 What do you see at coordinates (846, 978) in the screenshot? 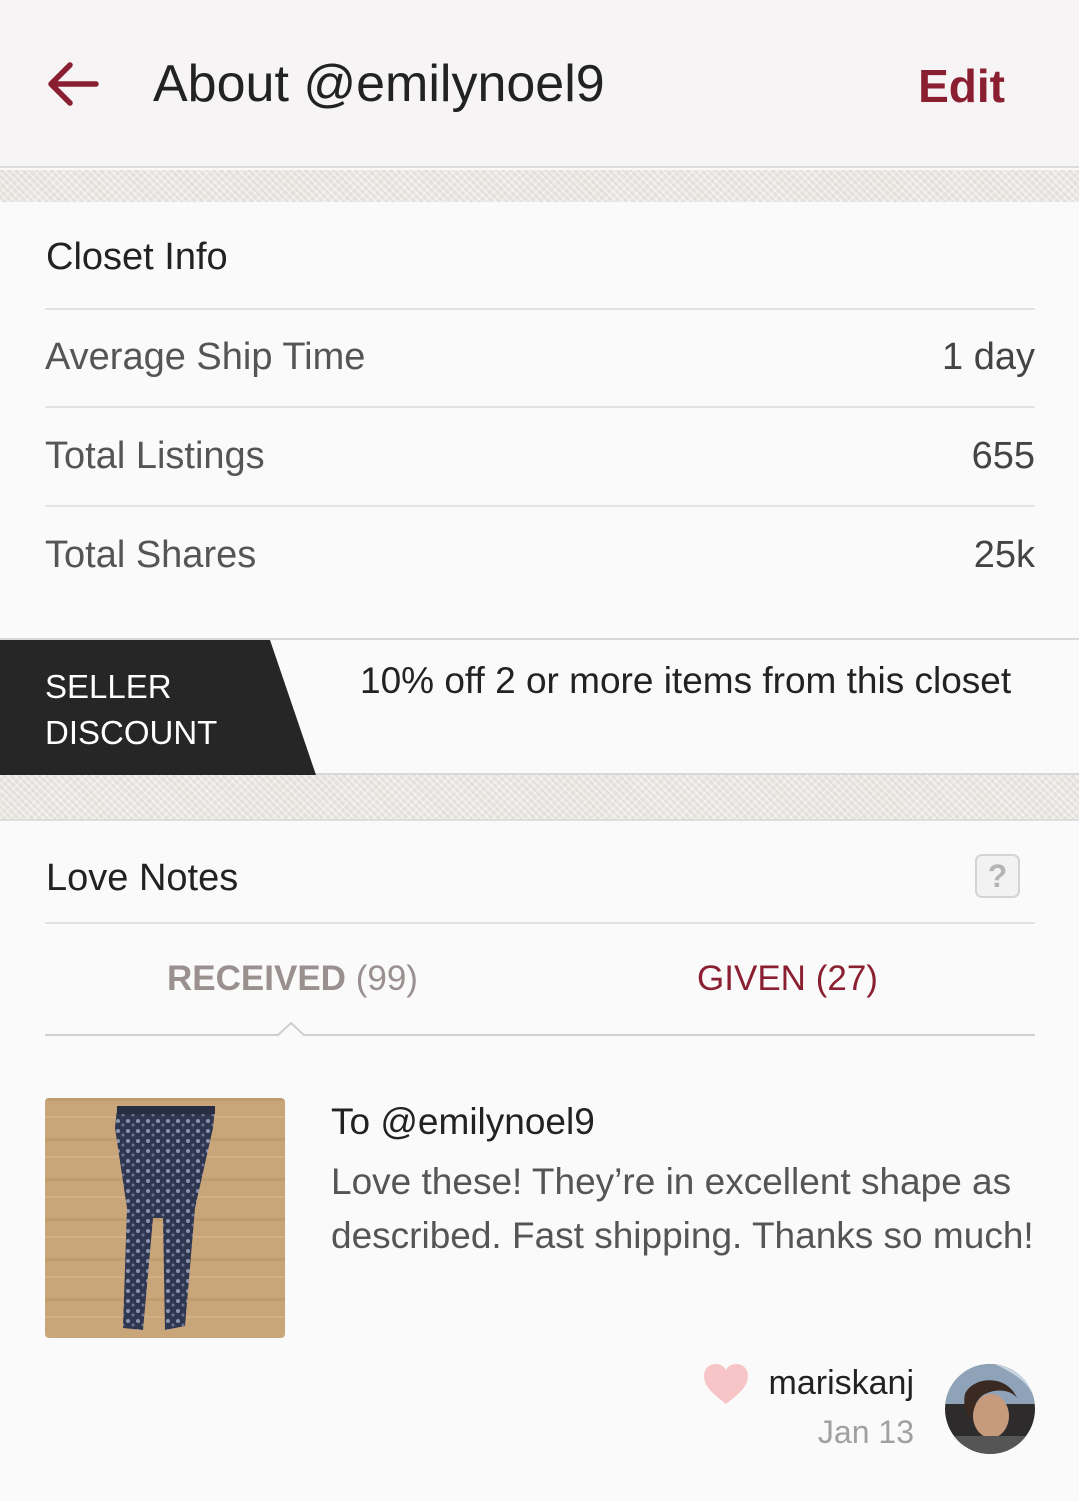
I see `tab-count: (27)` at bounding box center [846, 978].